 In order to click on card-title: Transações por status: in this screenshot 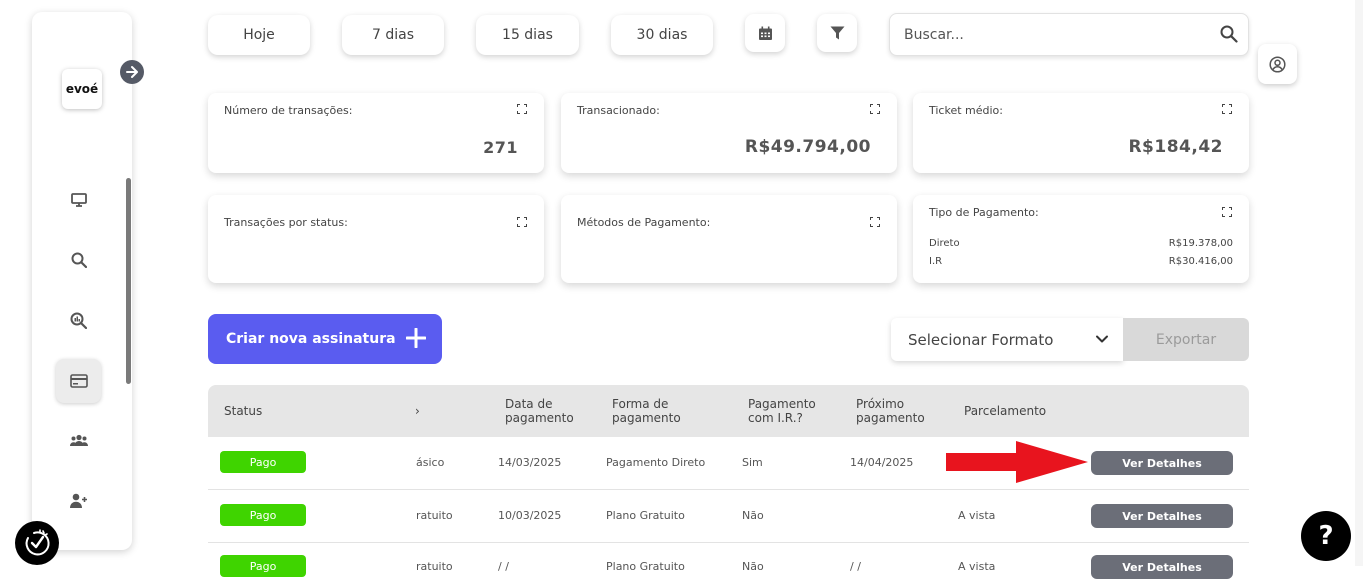, I will do `click(286, 222)`.